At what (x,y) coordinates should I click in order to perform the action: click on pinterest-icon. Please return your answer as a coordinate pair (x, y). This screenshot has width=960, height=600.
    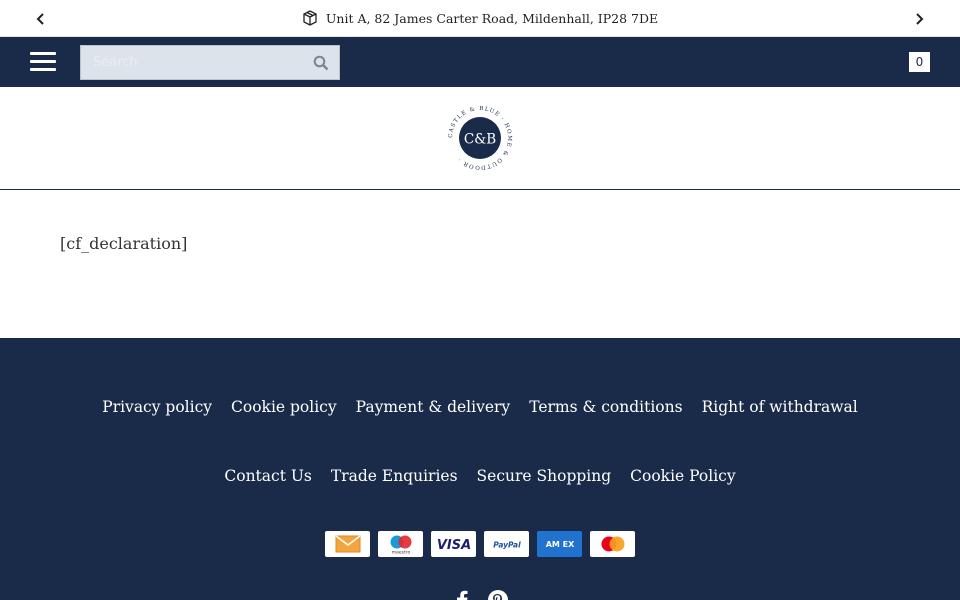
    Looking at the image, I should click on (498, 595).